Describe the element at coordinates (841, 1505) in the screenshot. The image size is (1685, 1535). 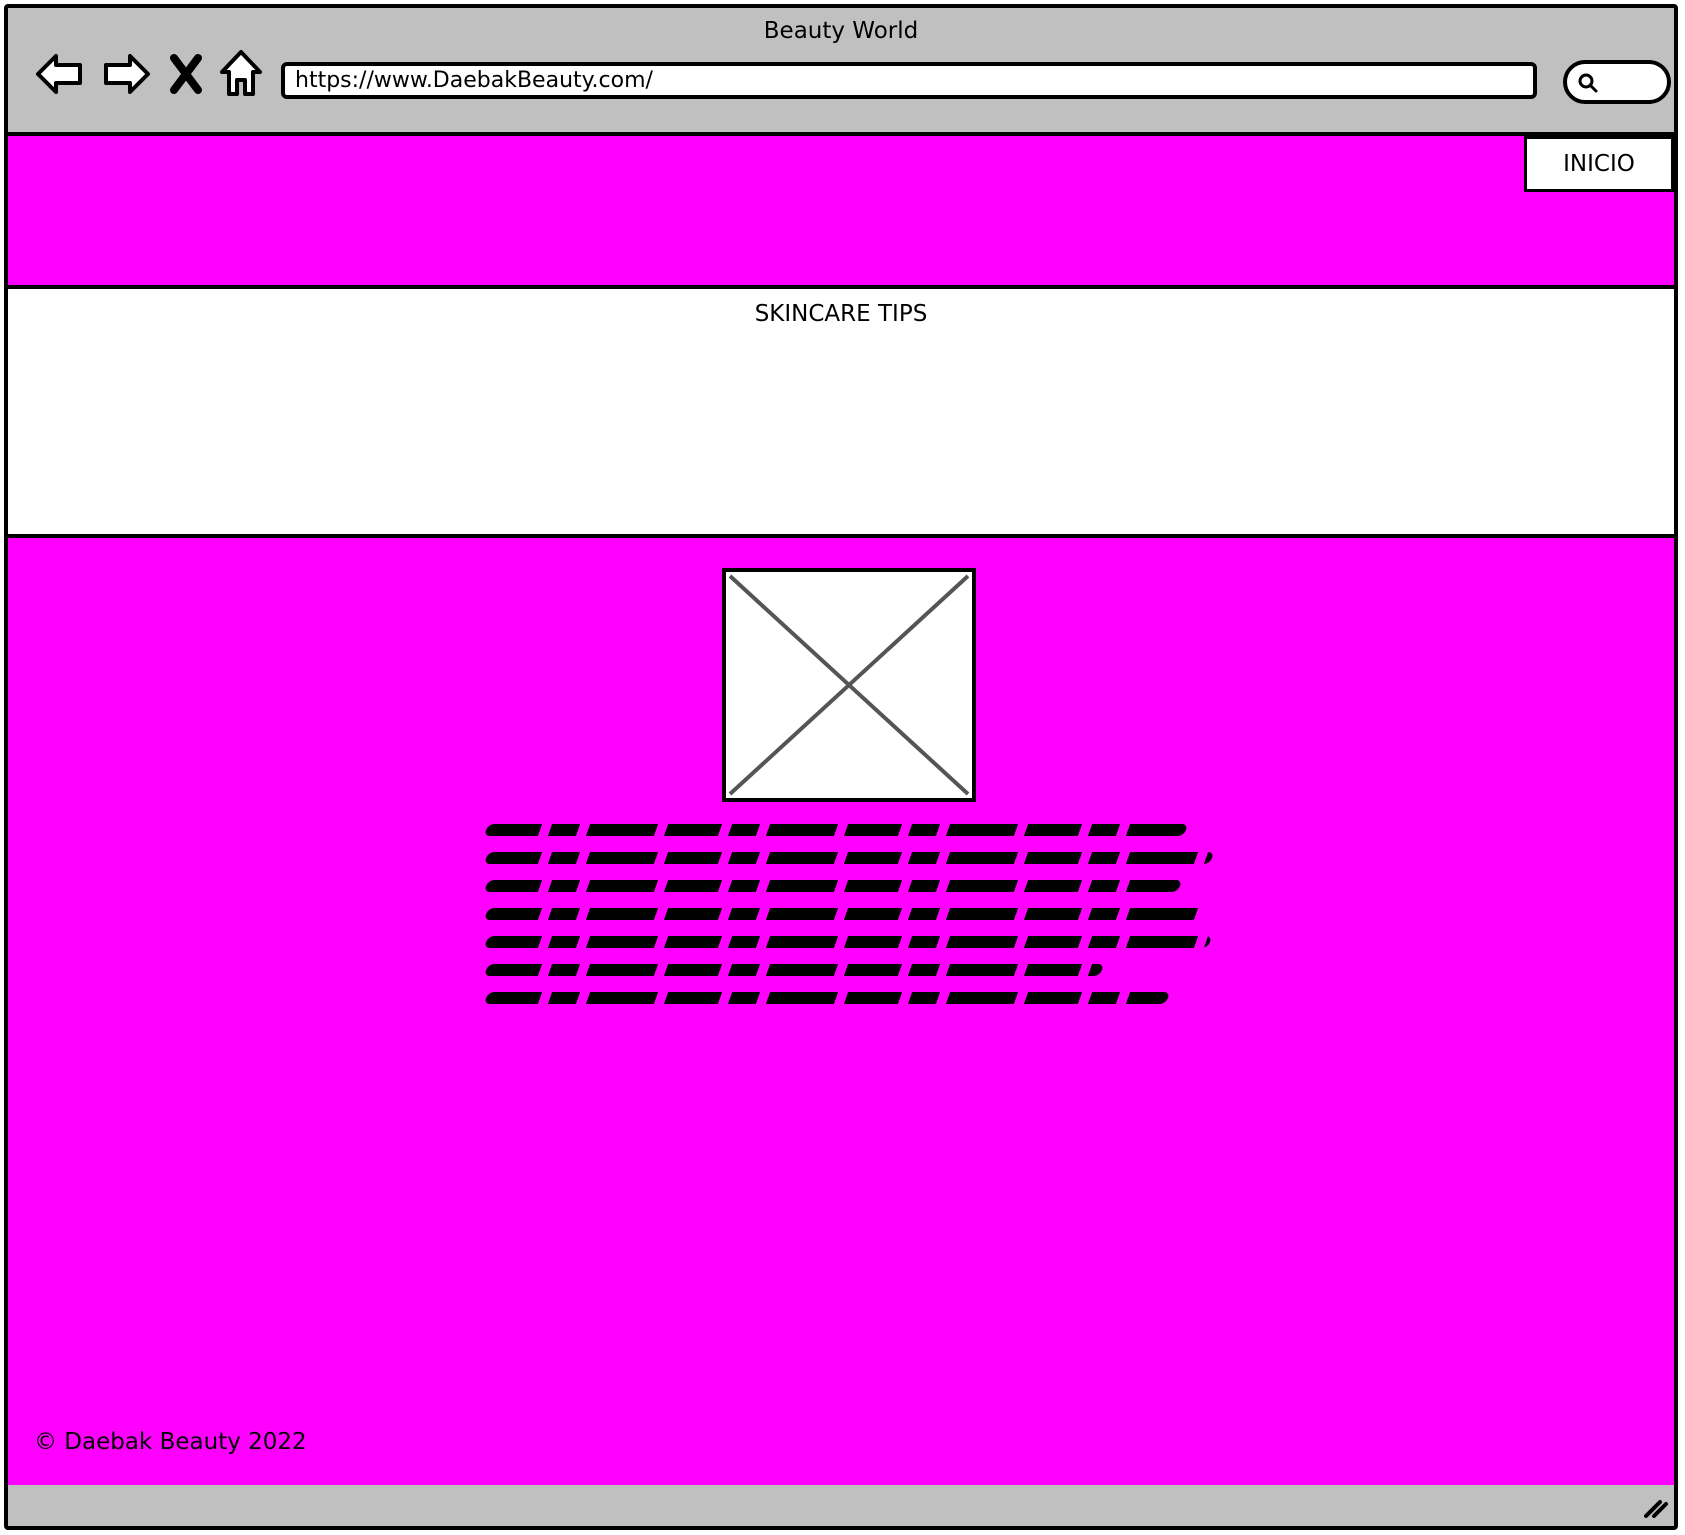
I see `status-bar` at that location.